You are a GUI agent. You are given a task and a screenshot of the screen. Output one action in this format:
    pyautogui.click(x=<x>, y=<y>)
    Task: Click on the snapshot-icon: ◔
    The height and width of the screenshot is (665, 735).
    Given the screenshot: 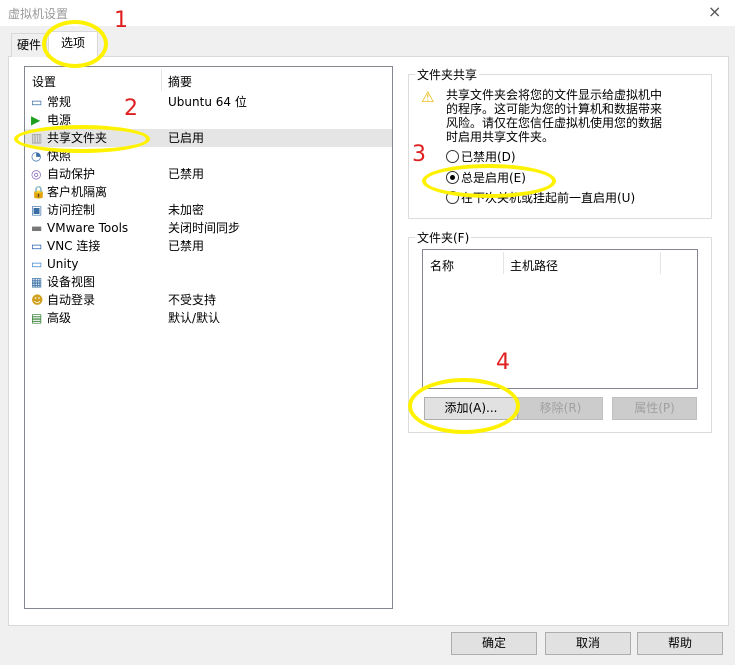 What is the action you would take?
    pyautogui.click(x=36, y=156)
    